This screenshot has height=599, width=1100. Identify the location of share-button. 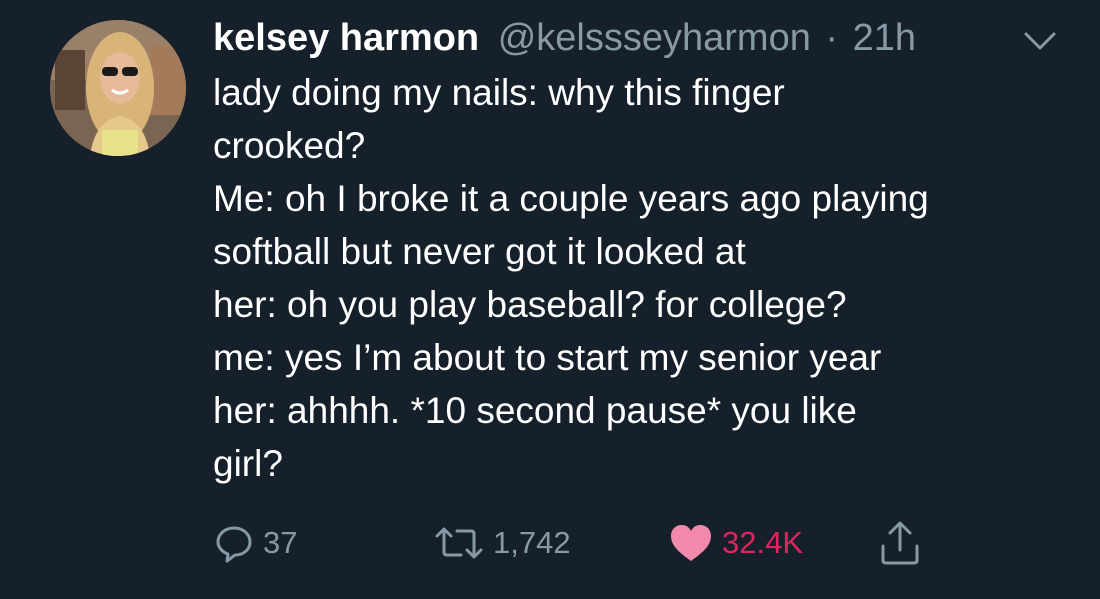
(900, 543).